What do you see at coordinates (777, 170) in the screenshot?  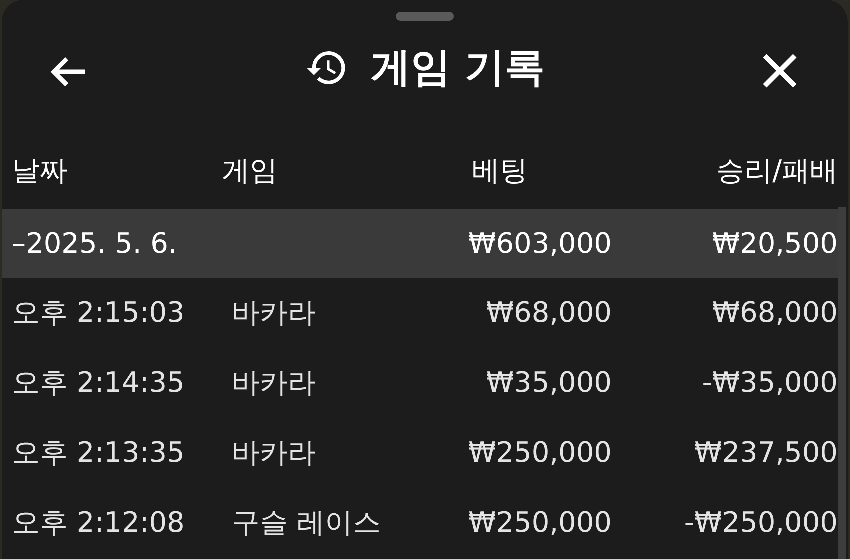 I see `column-header: 승리/패배` at bounding box center [777, 170].